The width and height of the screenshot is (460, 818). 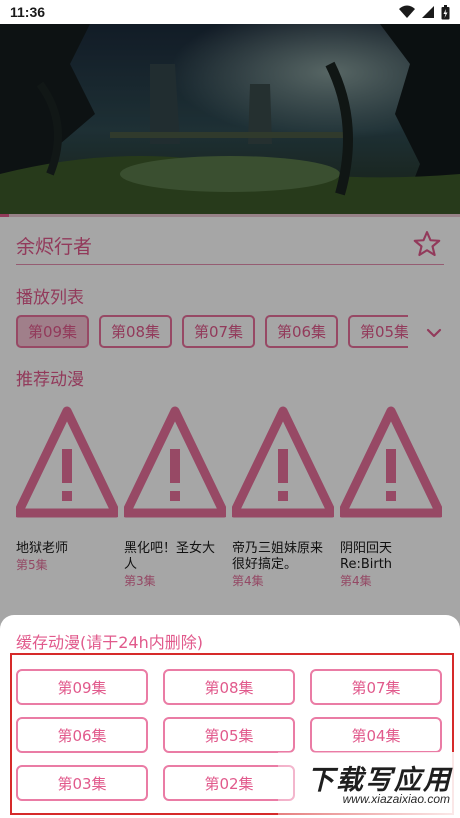 What do you see at coordinates (230, 12) in the screenshot?
I see `status-bar: 11:36` at bounding box center [230, 12].